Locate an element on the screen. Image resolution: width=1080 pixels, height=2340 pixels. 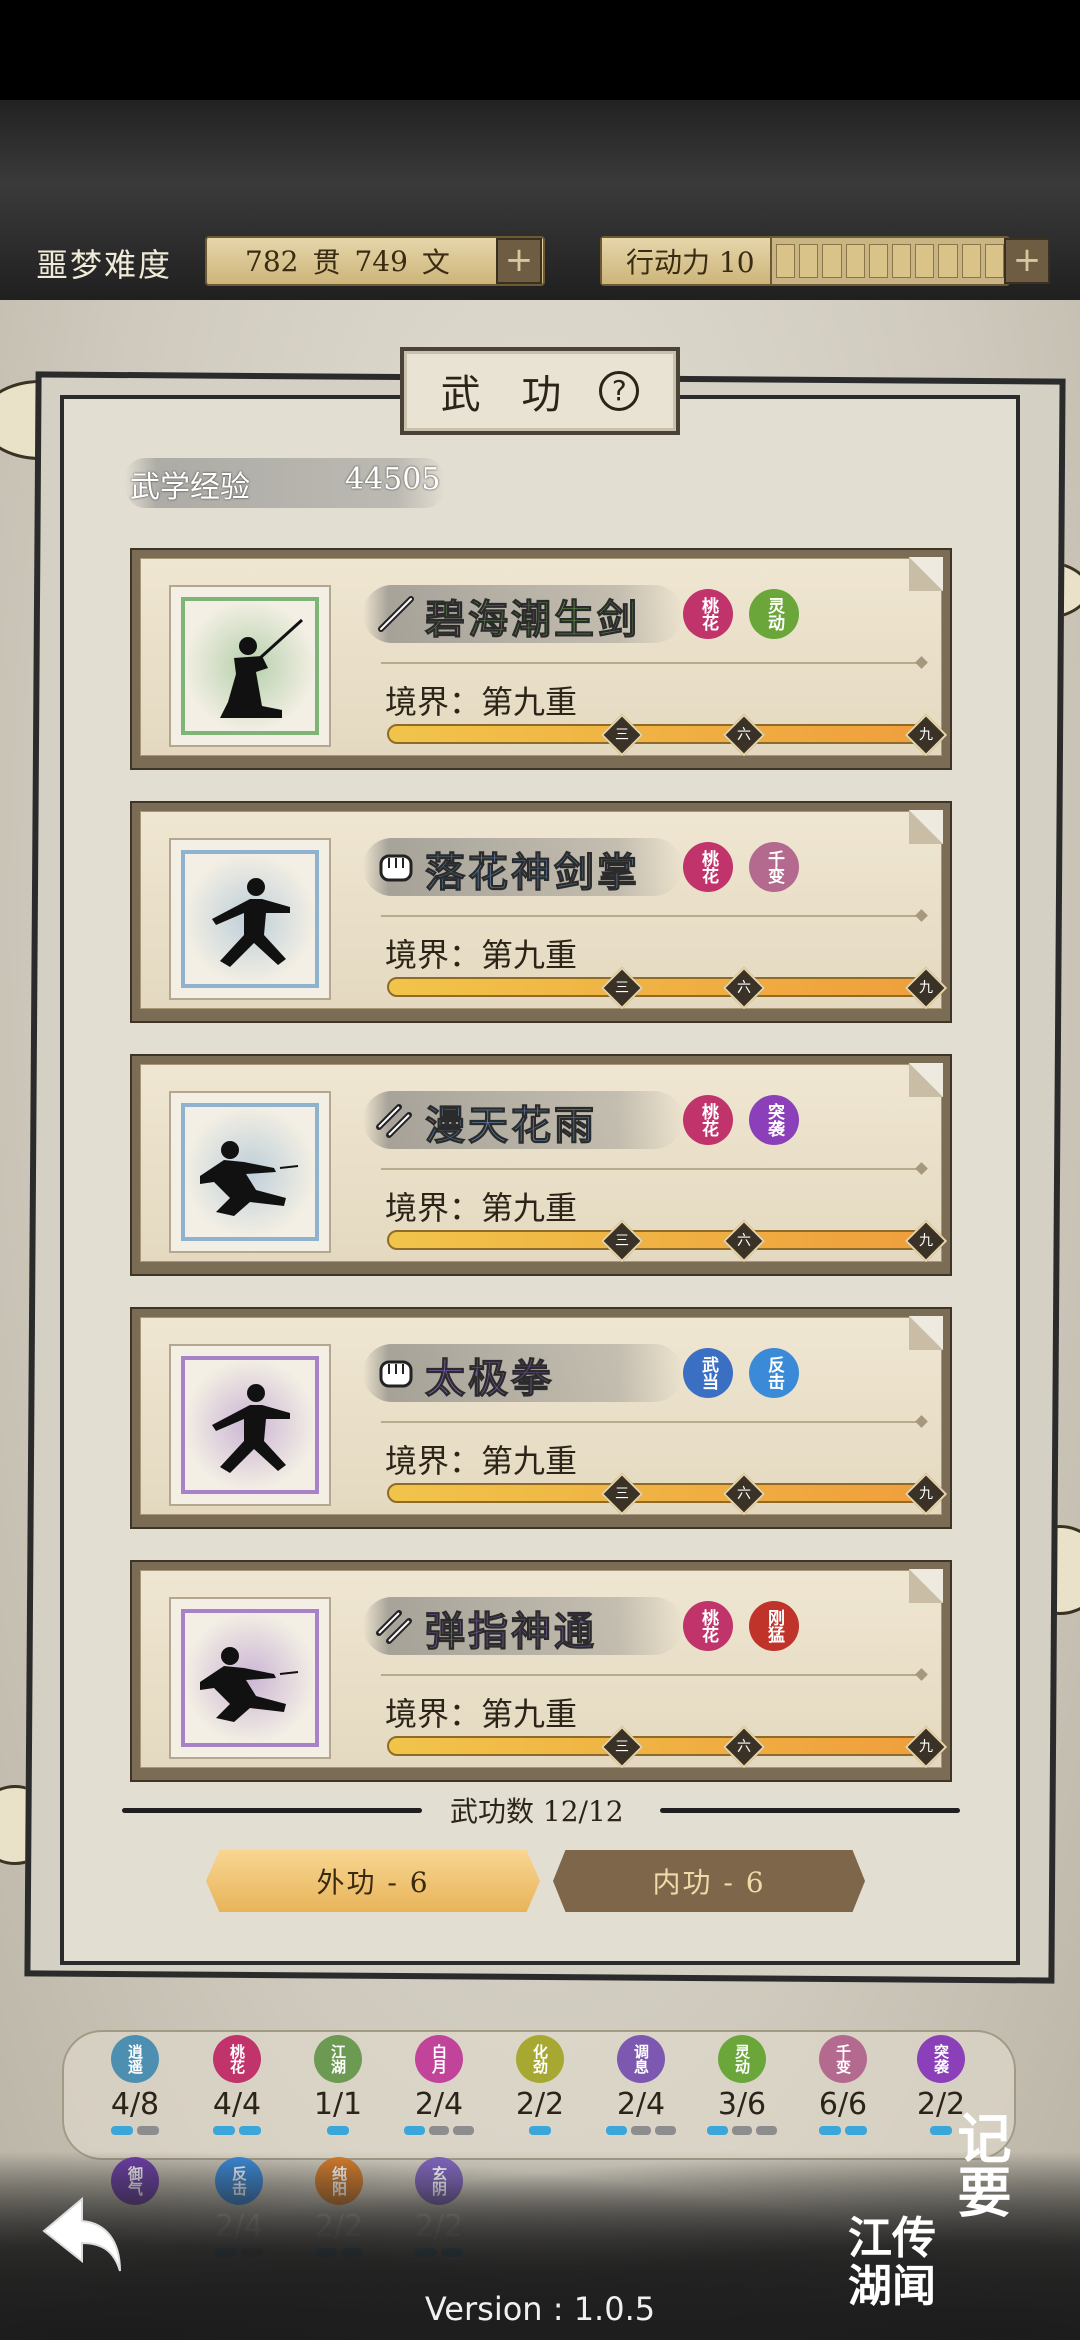
skill-card: 弹指神通 桃花 刚猛 境界：第九重 三 六 九 is located at coordinates (541, 1671).